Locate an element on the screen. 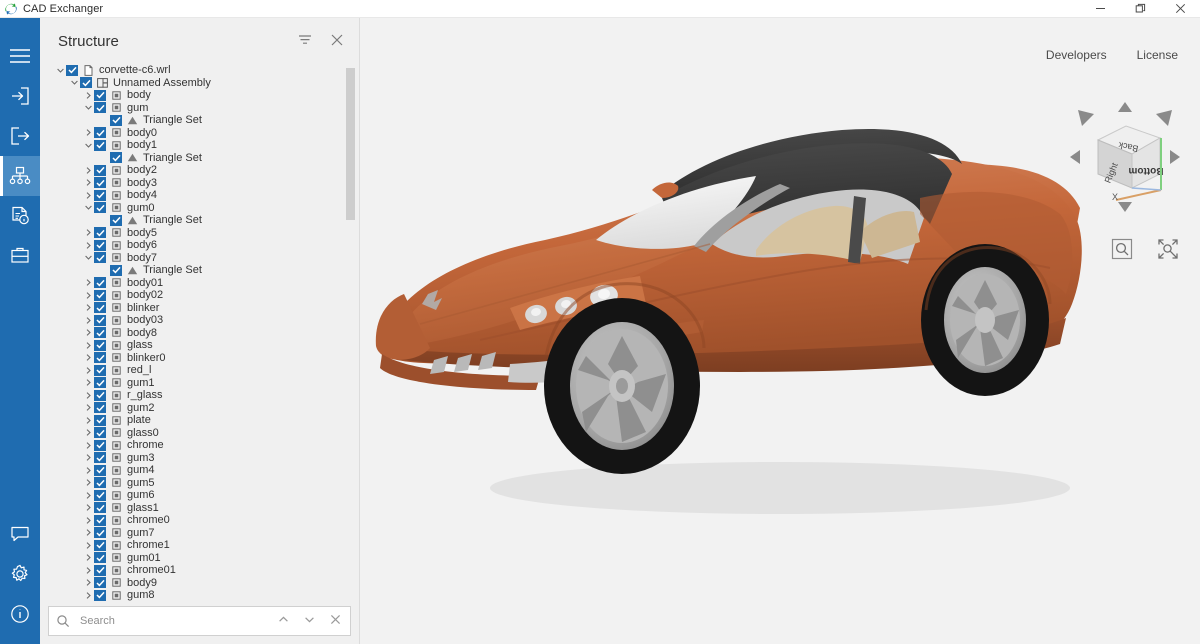  search-prev-button is located at coordinates (283, 621).